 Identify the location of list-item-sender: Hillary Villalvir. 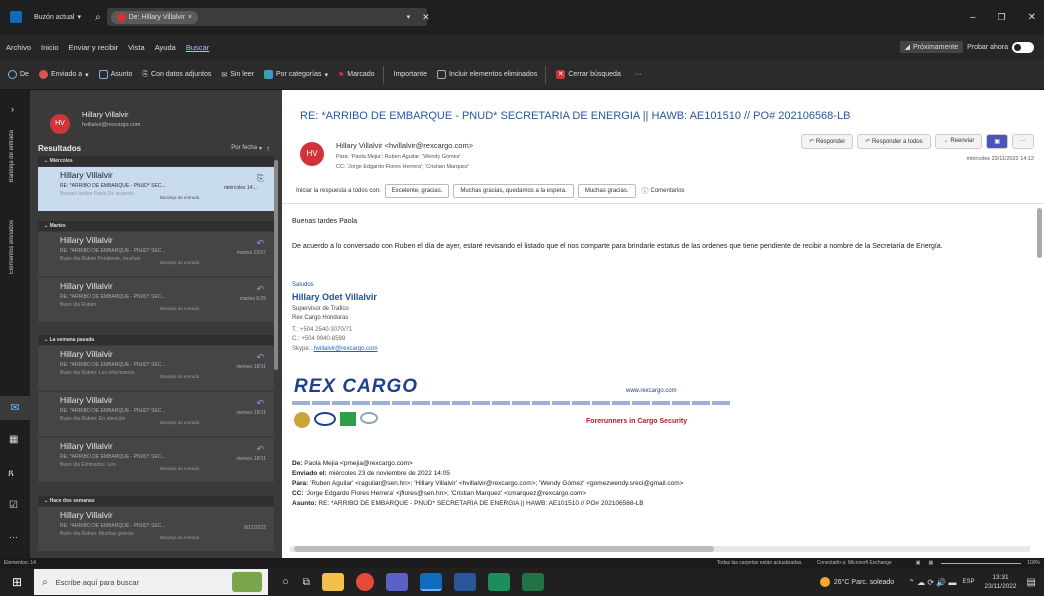
(86, 240).